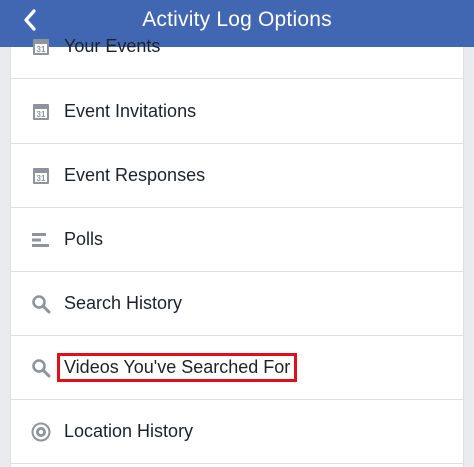 The width and height of the screenshot is (474, 467). Describe the element at coordinates (237, 176) in the screenshot. I see `list-item-event-responses: 31 Event Responses` at that location.